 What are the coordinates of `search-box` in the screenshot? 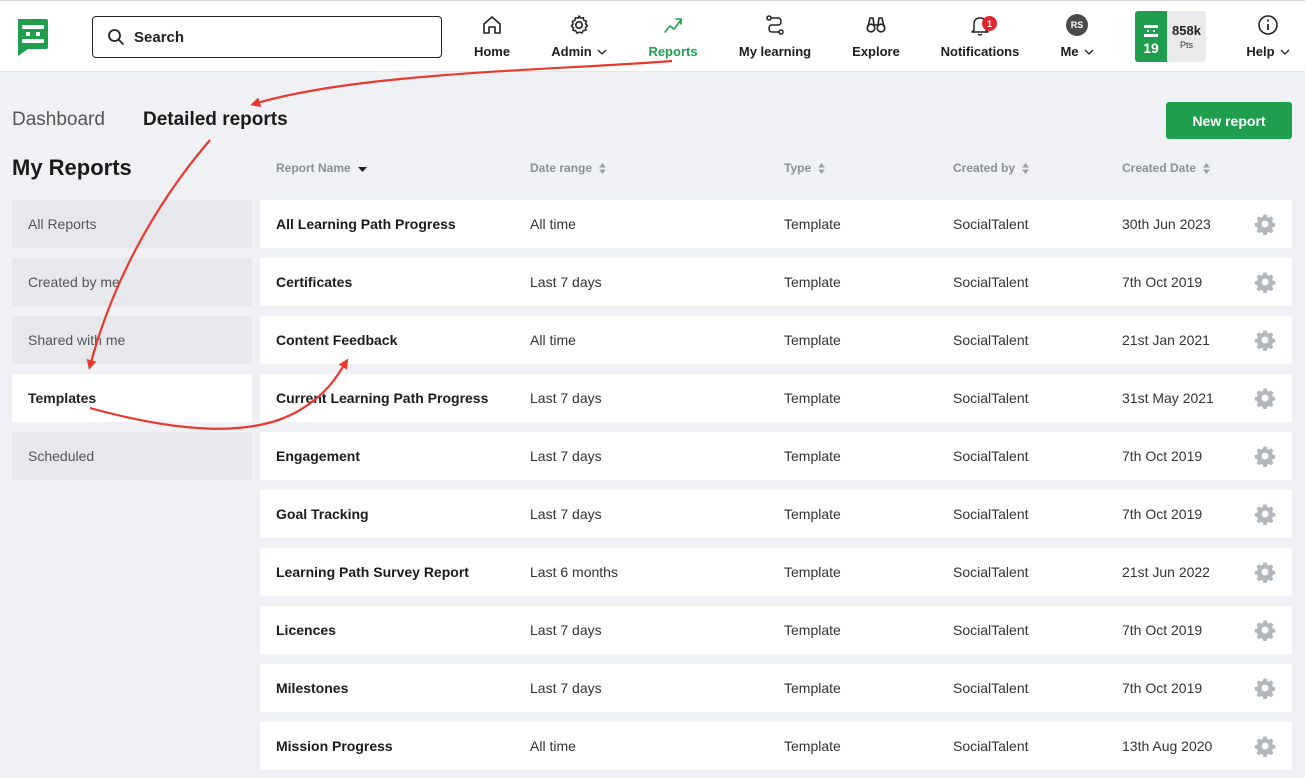 It's located at (267, 37).